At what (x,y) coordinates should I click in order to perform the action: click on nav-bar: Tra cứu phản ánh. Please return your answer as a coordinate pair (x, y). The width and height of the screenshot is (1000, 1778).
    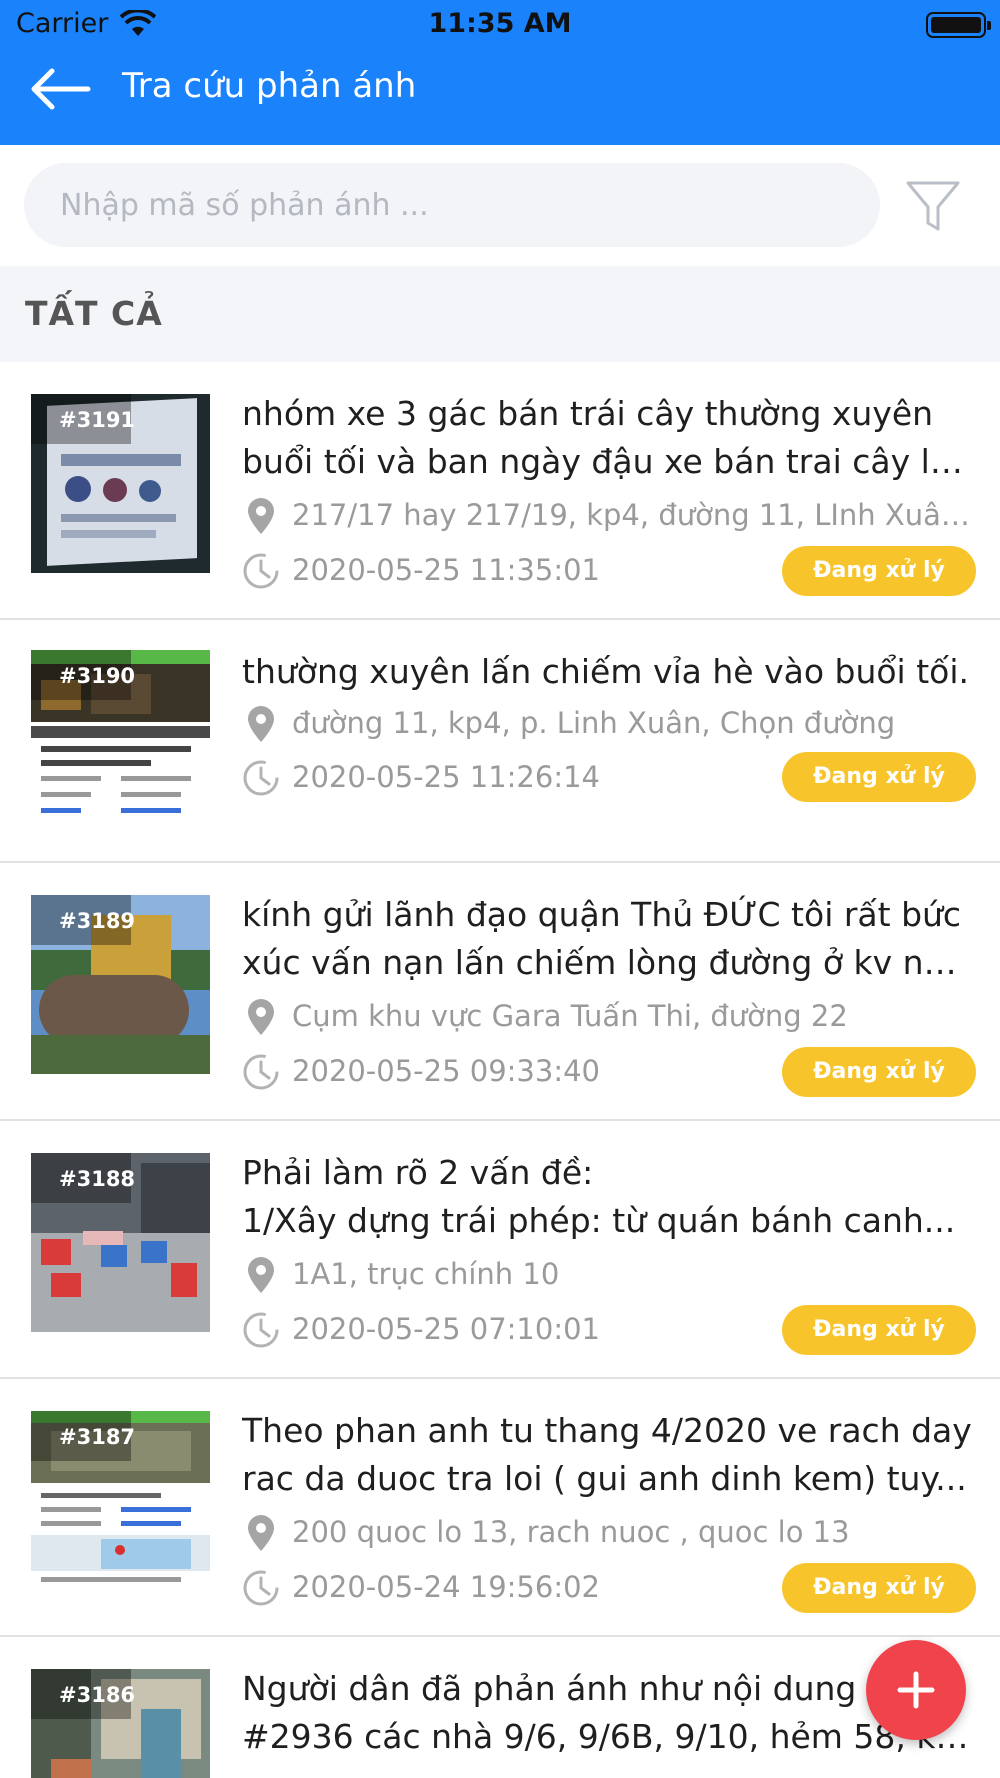
    Looking at the image, I should click on (500, 96).